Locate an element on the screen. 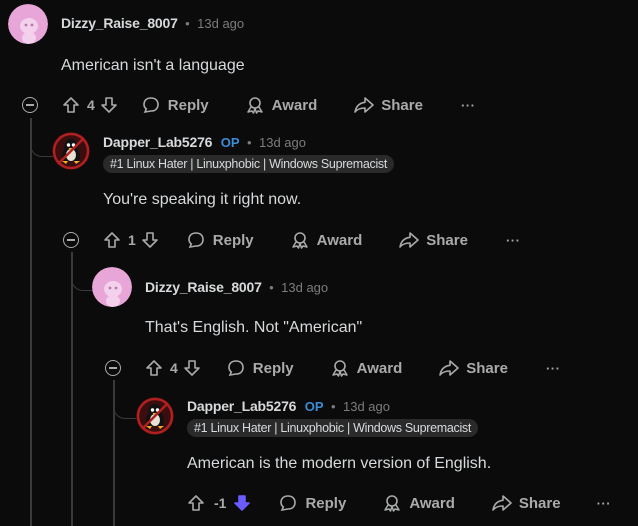 This screenshot has width=638, height=526. comment-body: You're speaking it right now. is located at coordinates (202, 199).